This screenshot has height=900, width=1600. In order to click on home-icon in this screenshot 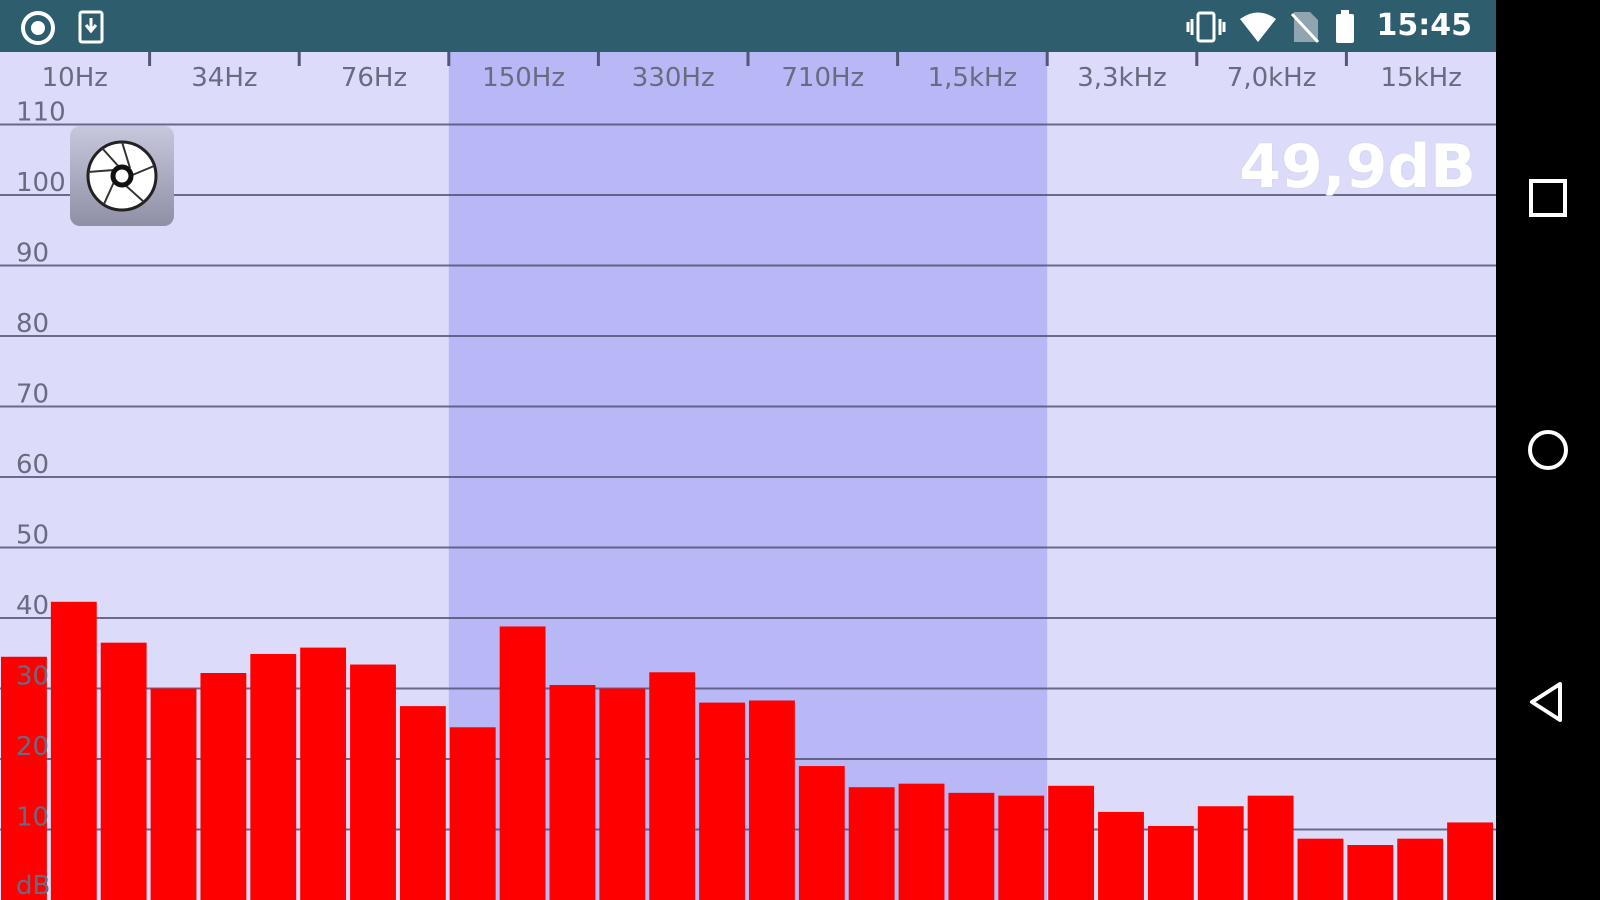, I will do `click(1548, 450)`.